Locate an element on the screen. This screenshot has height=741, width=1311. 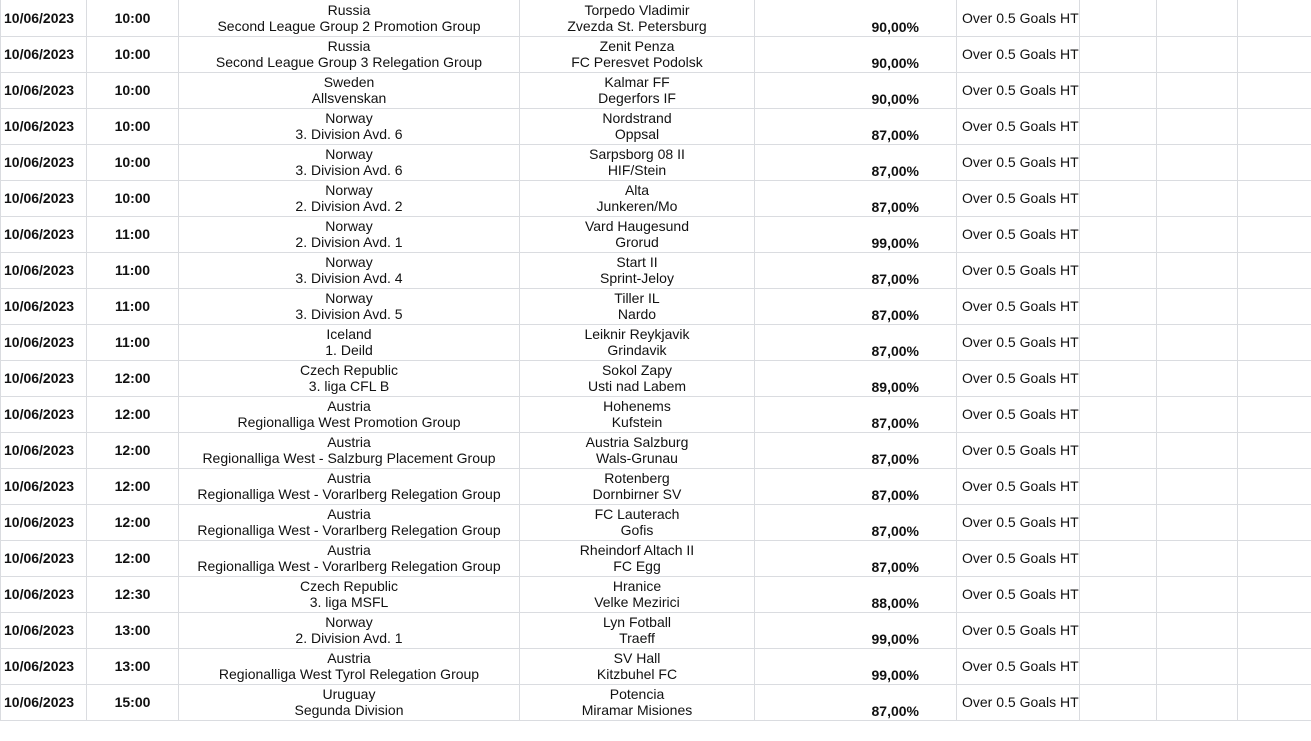
league-cell: Norway 2. Division Avd. 1 is located at coordinates (349, 234).